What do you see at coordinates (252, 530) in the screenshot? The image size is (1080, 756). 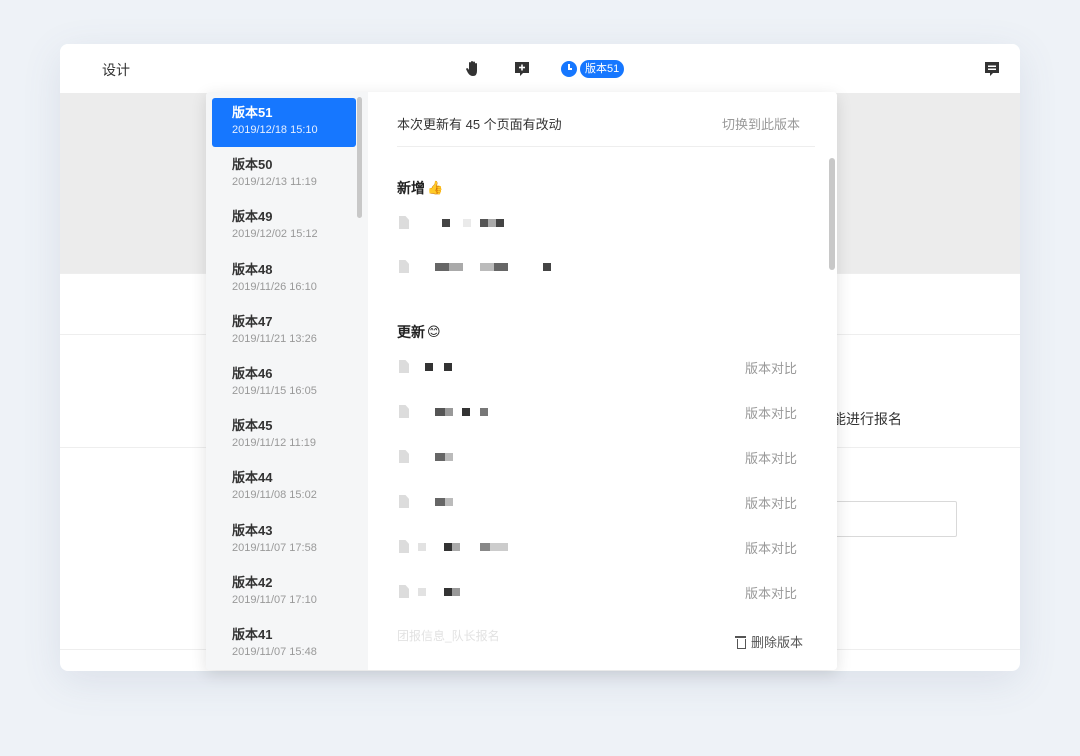 I see `version-name: 版本43` at bounding box center [252, 530].